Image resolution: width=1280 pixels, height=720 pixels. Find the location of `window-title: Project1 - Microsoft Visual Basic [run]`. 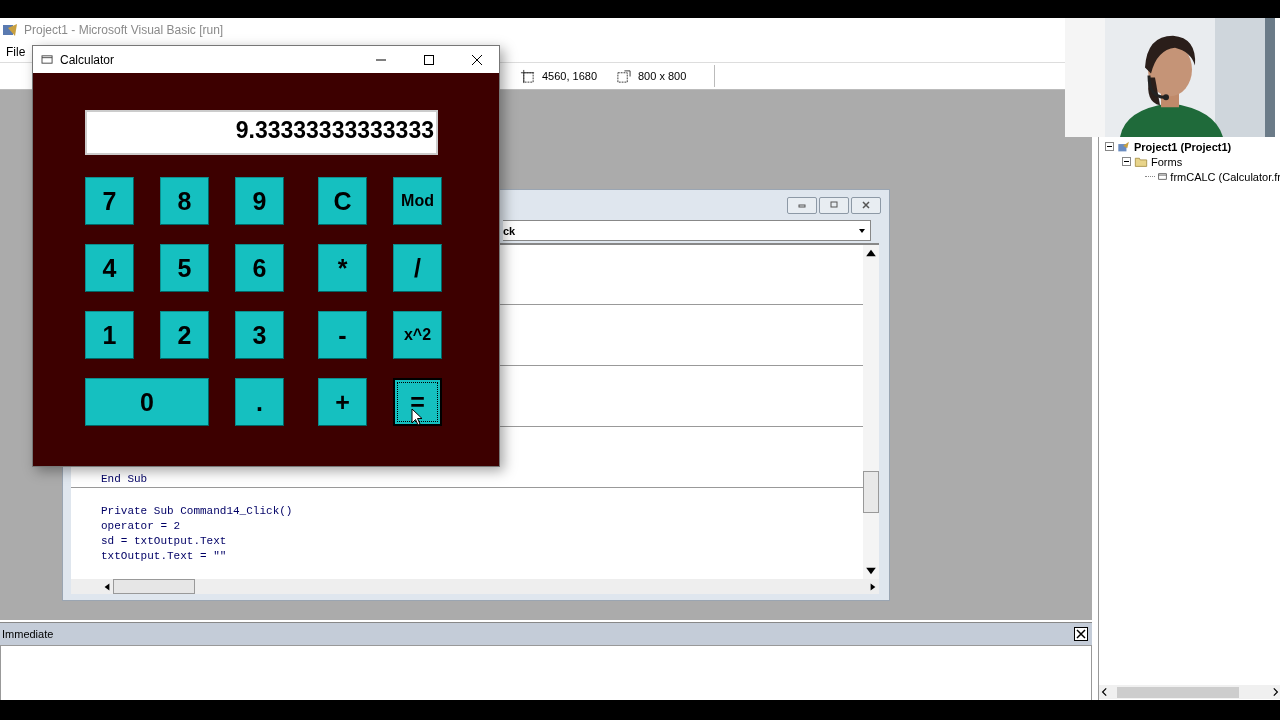

window-title: Project1 - Microsoft Visual Basic [run] is located at coordinates (124, 30).